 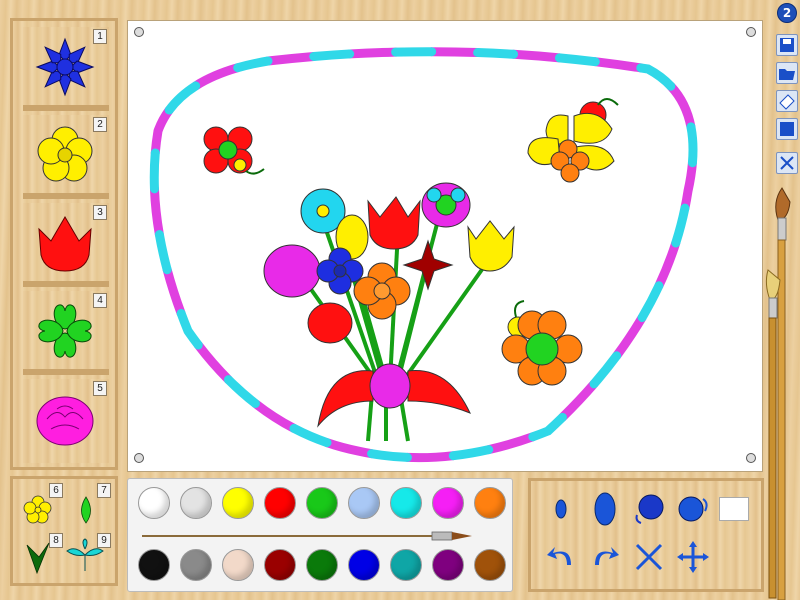 I want to click on color-palette, so click(x=320, y=535).